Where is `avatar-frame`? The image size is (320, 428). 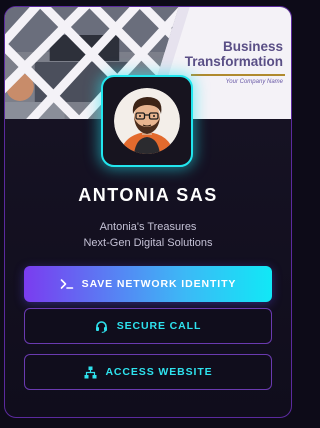 avatar-frame is located at coordinates (147, 121).